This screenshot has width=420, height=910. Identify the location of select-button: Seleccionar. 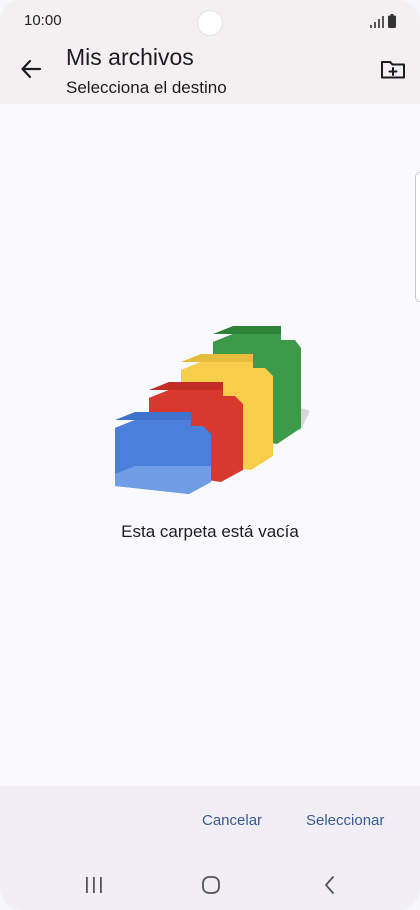
(345, 820).